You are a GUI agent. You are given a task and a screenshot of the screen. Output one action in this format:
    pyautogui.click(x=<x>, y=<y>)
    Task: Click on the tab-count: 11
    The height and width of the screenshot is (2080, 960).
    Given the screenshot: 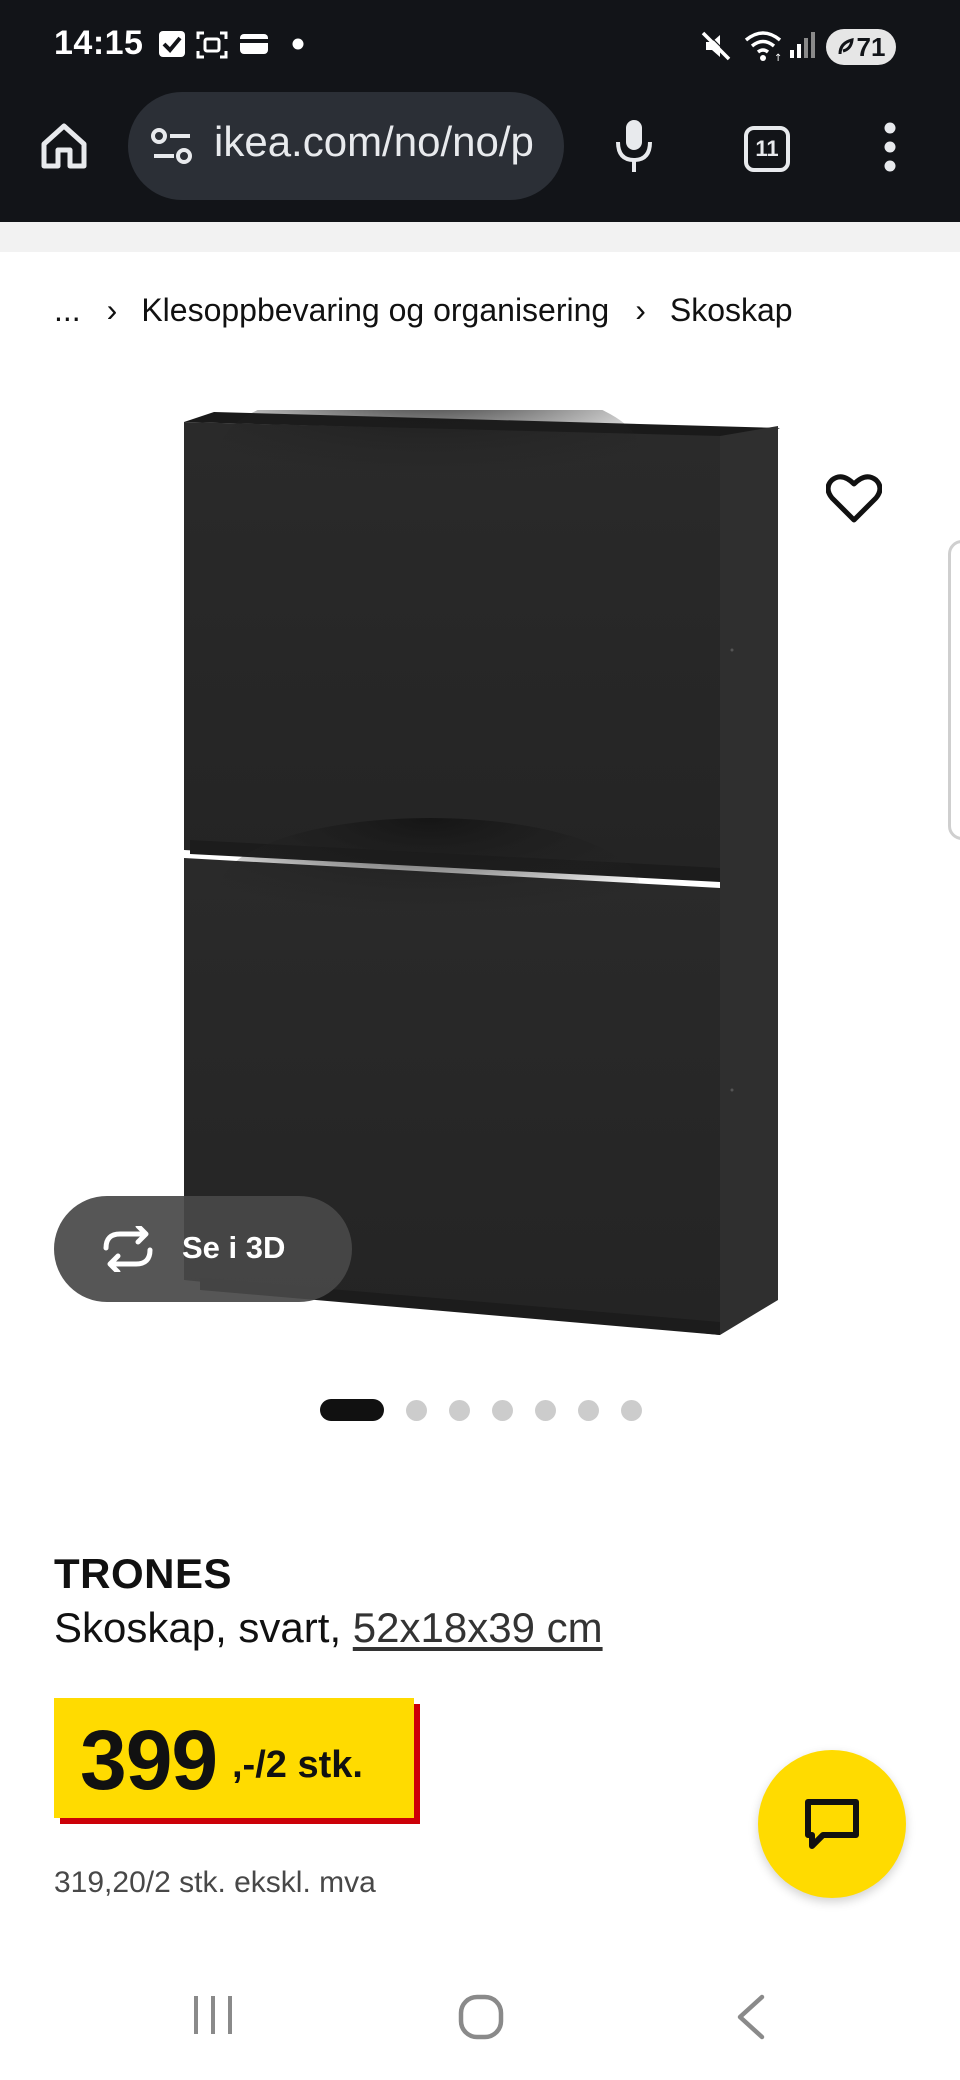 What is the action you would take?
    pyautogui.click(x=767, y=148)
    